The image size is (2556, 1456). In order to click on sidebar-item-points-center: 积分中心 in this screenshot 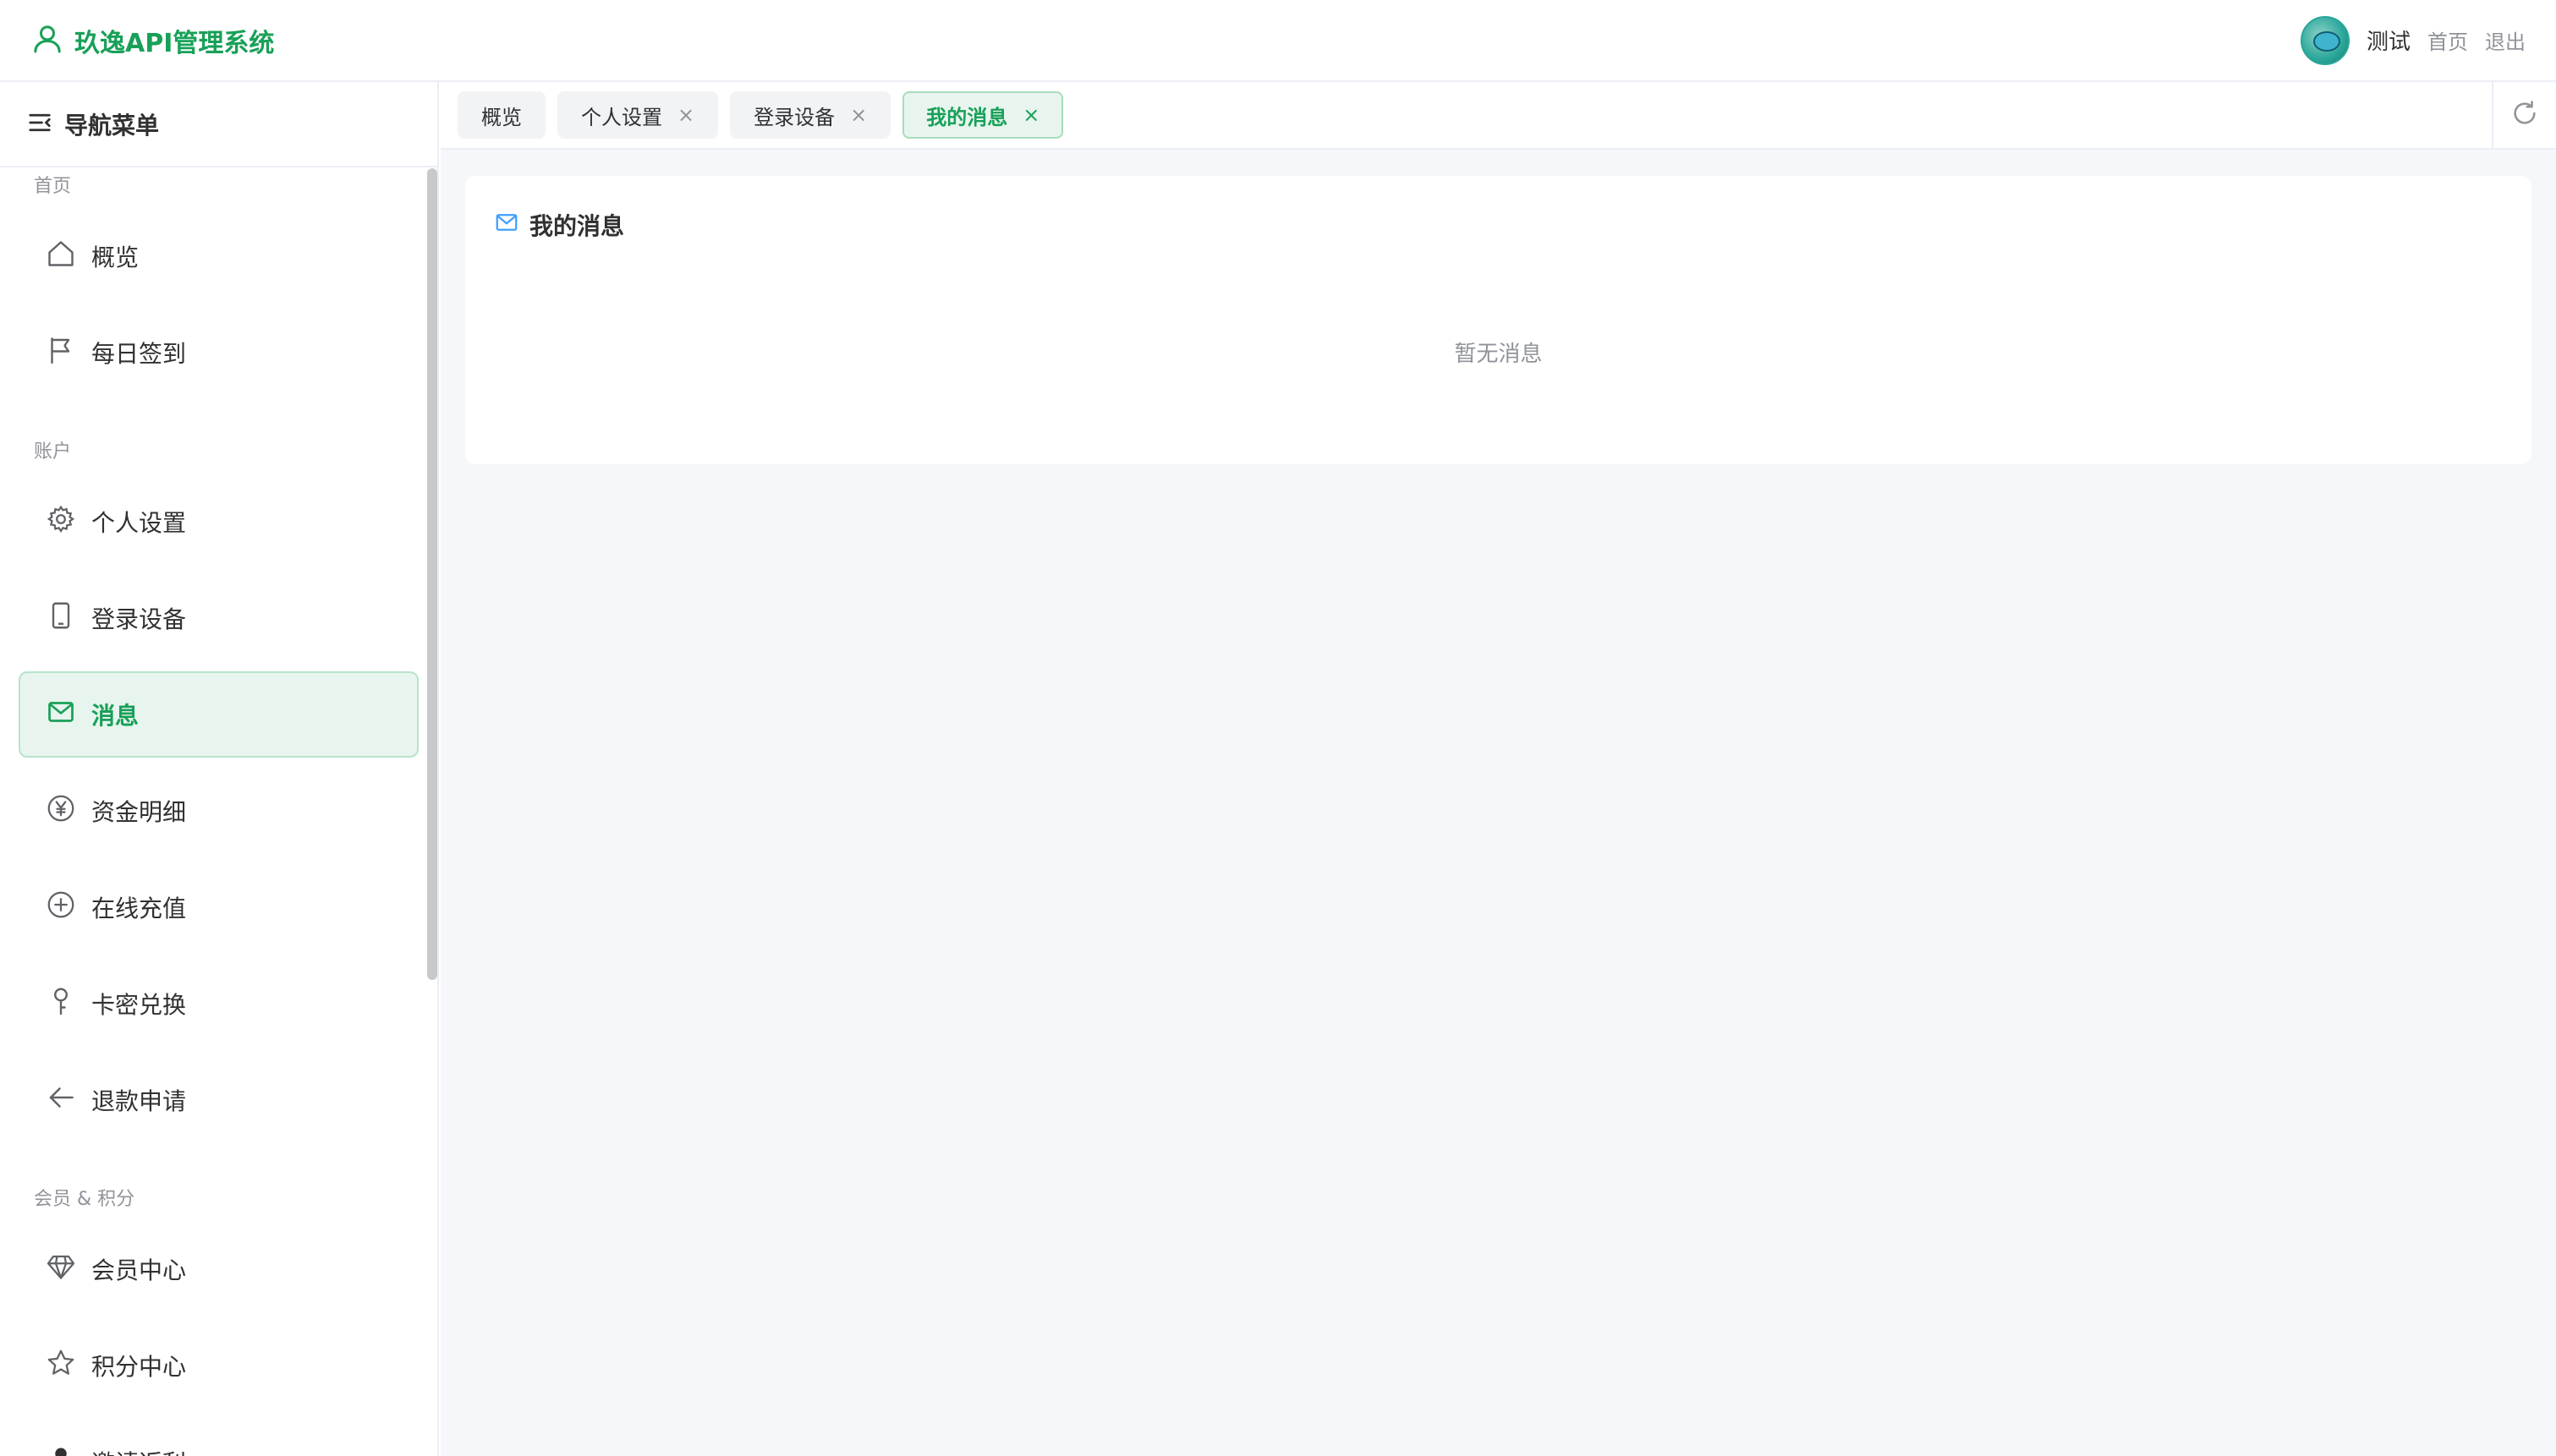, I will do `click(219, 1365)`.